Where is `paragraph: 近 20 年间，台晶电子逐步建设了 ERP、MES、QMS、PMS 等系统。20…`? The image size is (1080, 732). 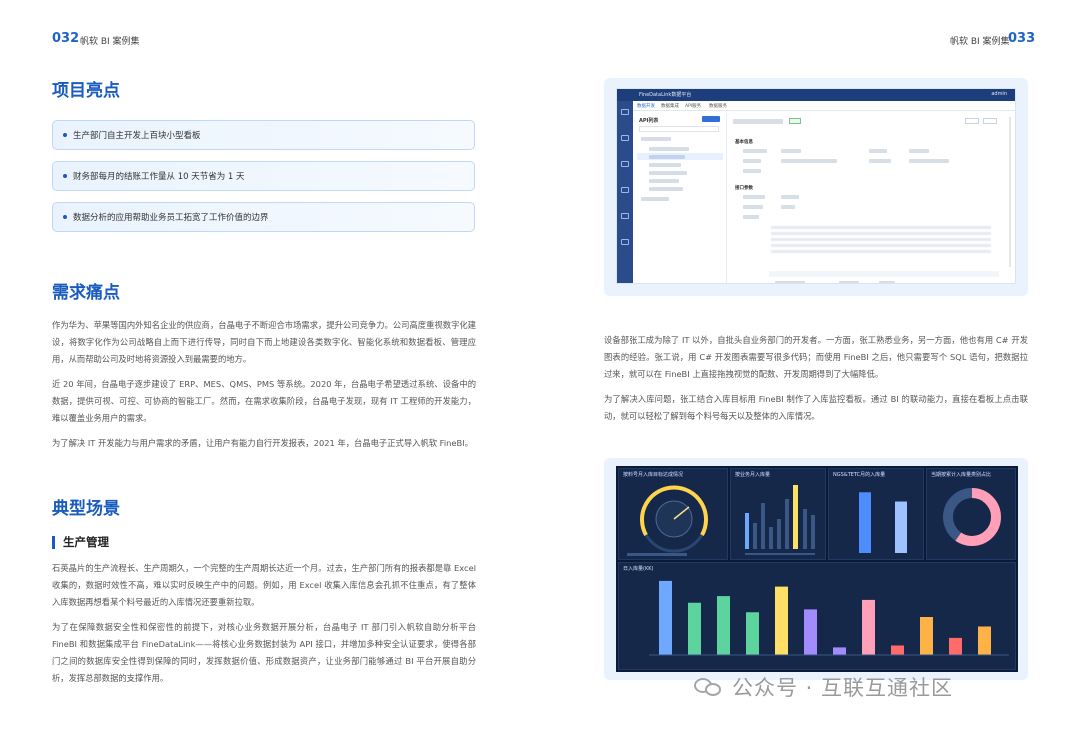 paragraph: 近 20 年间，台晶电子逐步建设了 ERP、MES、QMS、PMS 等系统。20… is located at coordinates (264, 401).